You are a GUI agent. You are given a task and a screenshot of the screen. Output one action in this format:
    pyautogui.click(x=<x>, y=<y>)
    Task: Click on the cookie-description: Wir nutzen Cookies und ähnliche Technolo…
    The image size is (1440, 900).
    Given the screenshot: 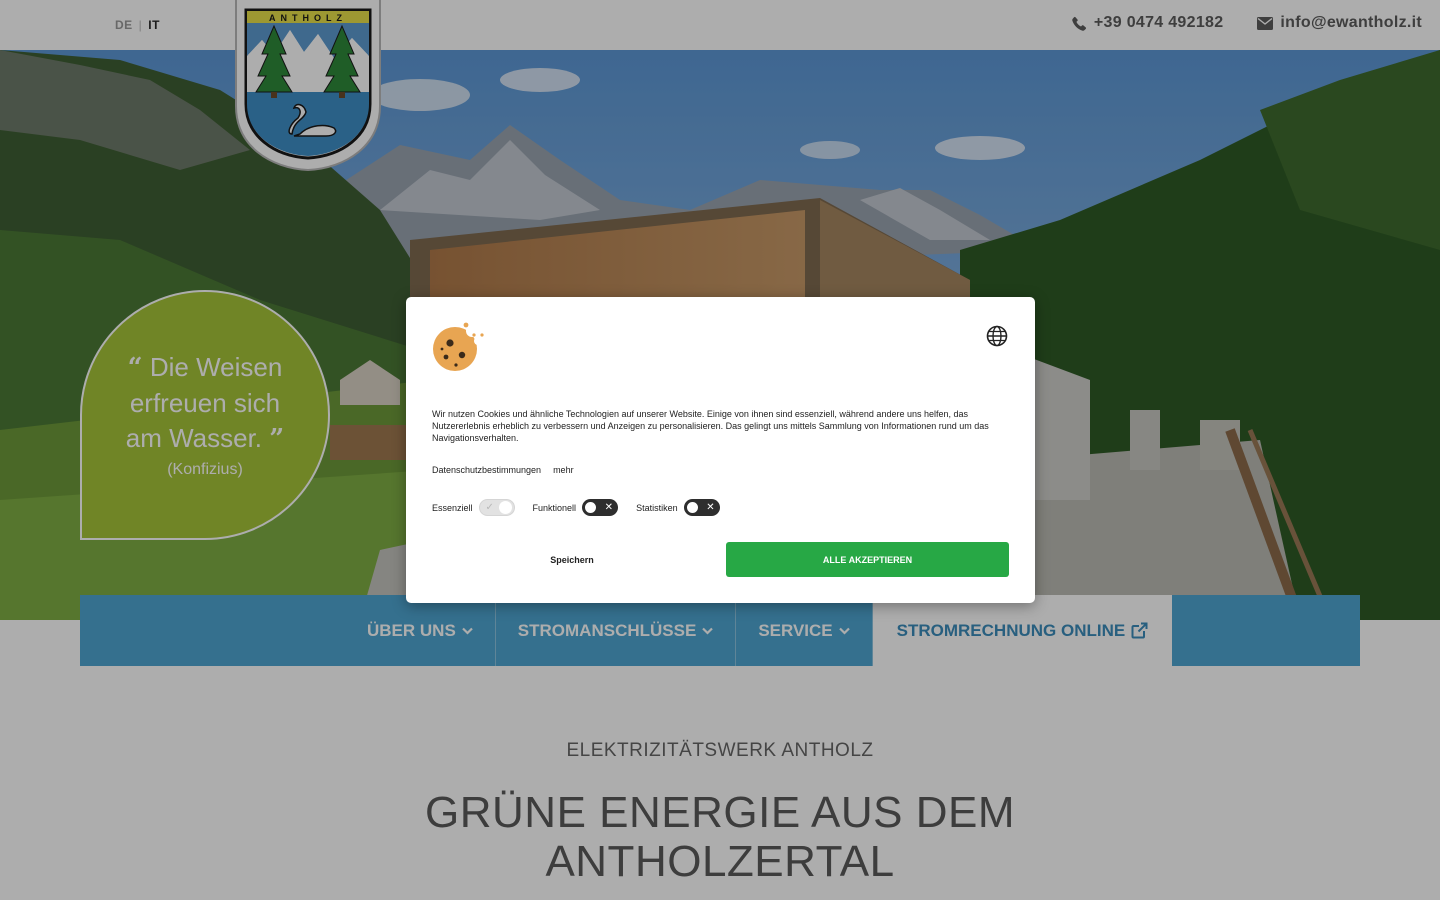 What is the action you would take?
    pyautogui.click(x=710, y=426)
    